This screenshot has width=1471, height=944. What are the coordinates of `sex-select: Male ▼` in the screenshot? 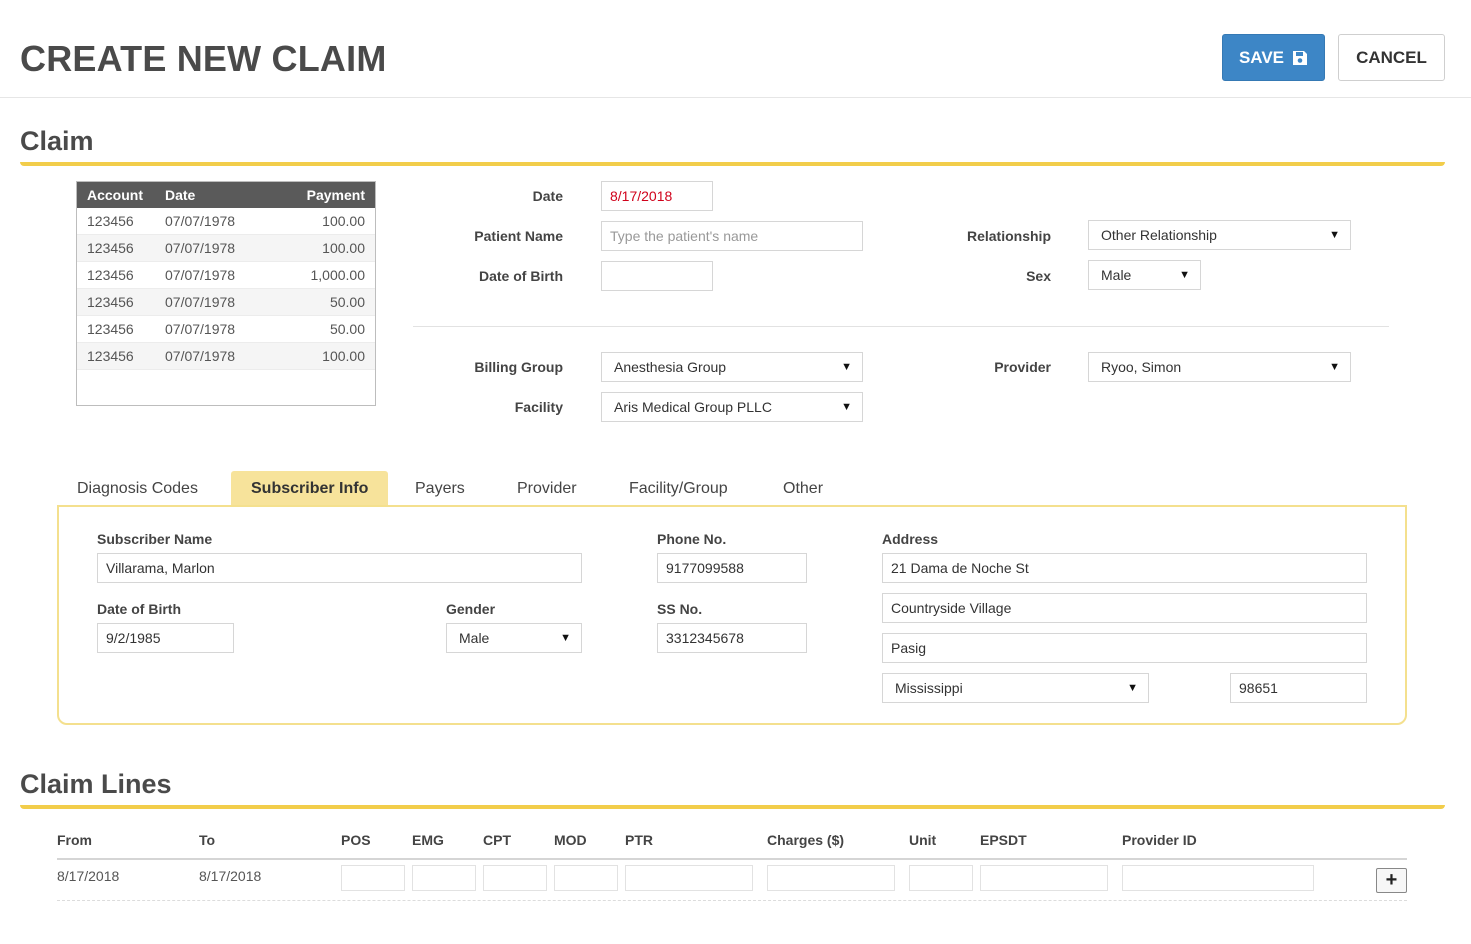 It's located at (1144, 275).